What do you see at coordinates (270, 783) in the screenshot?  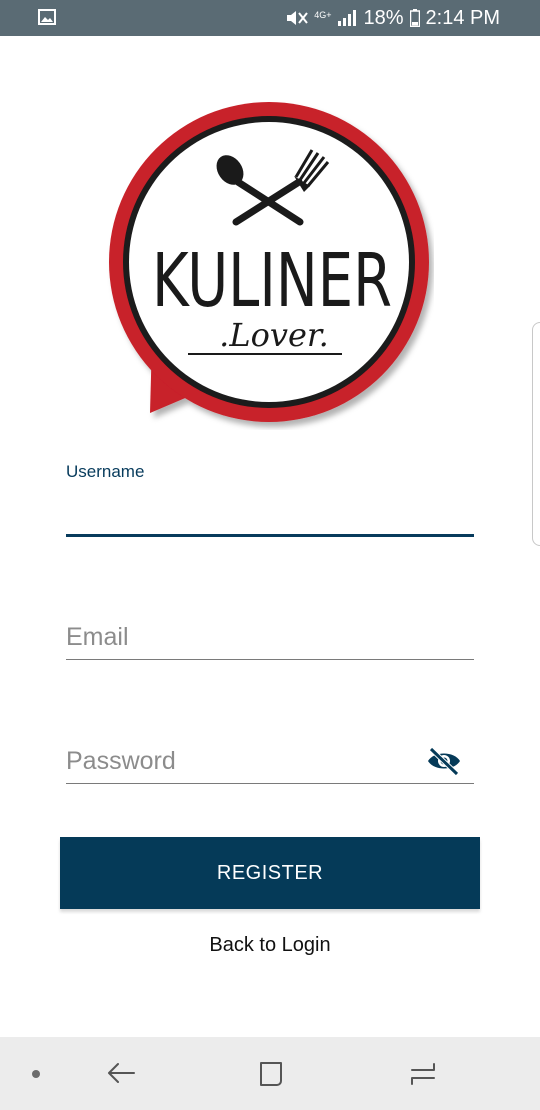 I see `password-underline` at bounding box center [270, 783].